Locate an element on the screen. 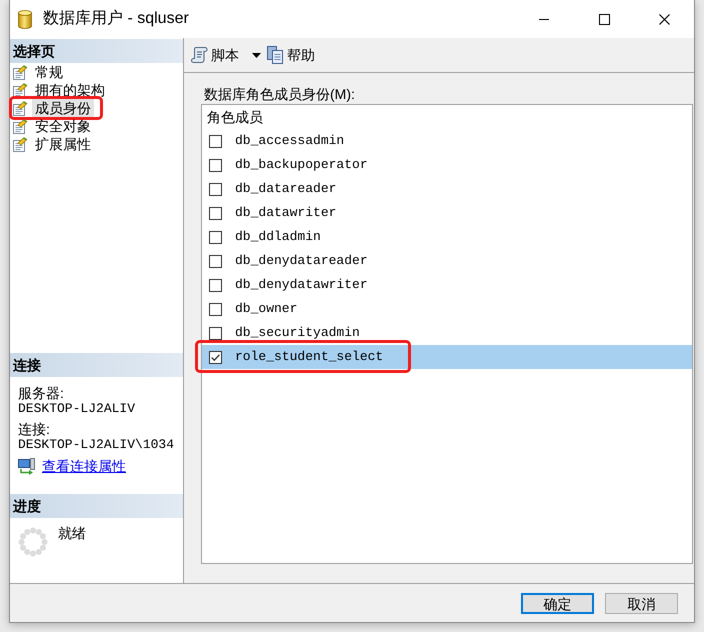 This screenshot has width=704, height=632. list-row: db_datareader is located at coordinates (447, 189).